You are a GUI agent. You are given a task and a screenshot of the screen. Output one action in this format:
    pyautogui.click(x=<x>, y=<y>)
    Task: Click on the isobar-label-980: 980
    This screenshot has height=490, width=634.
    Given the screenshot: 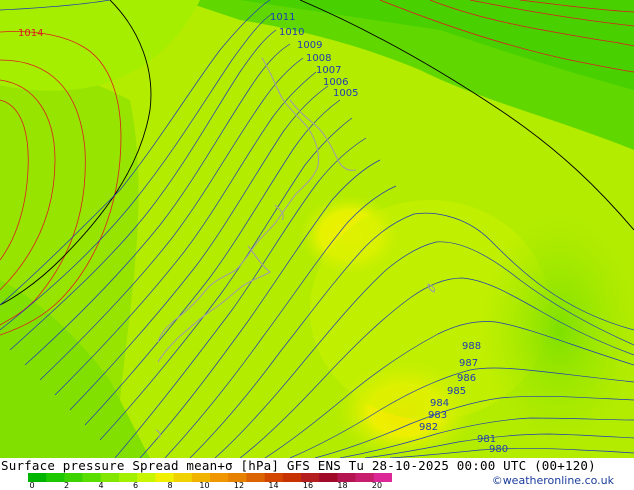 What is the action you would take?
    pyautogui.click(x=498, y=449)
    